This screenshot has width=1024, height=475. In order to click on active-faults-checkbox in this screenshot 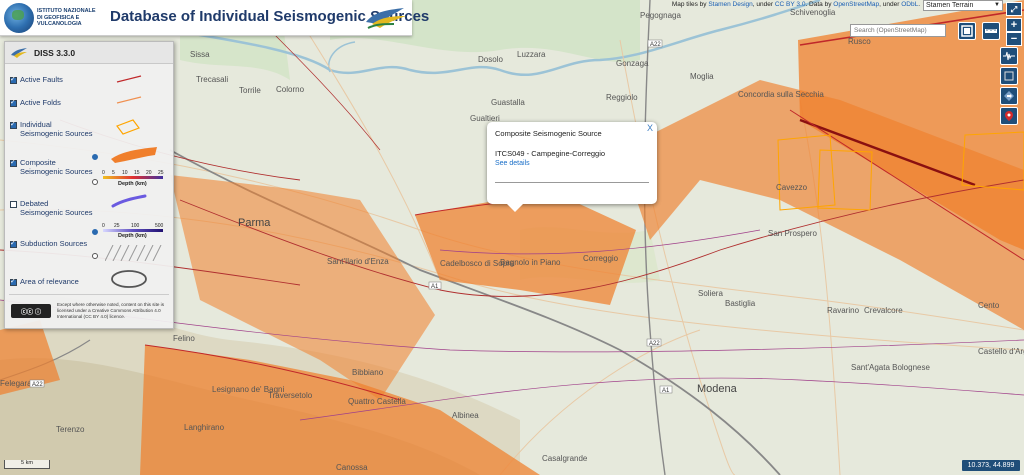, I will do `click(13, 79)`.